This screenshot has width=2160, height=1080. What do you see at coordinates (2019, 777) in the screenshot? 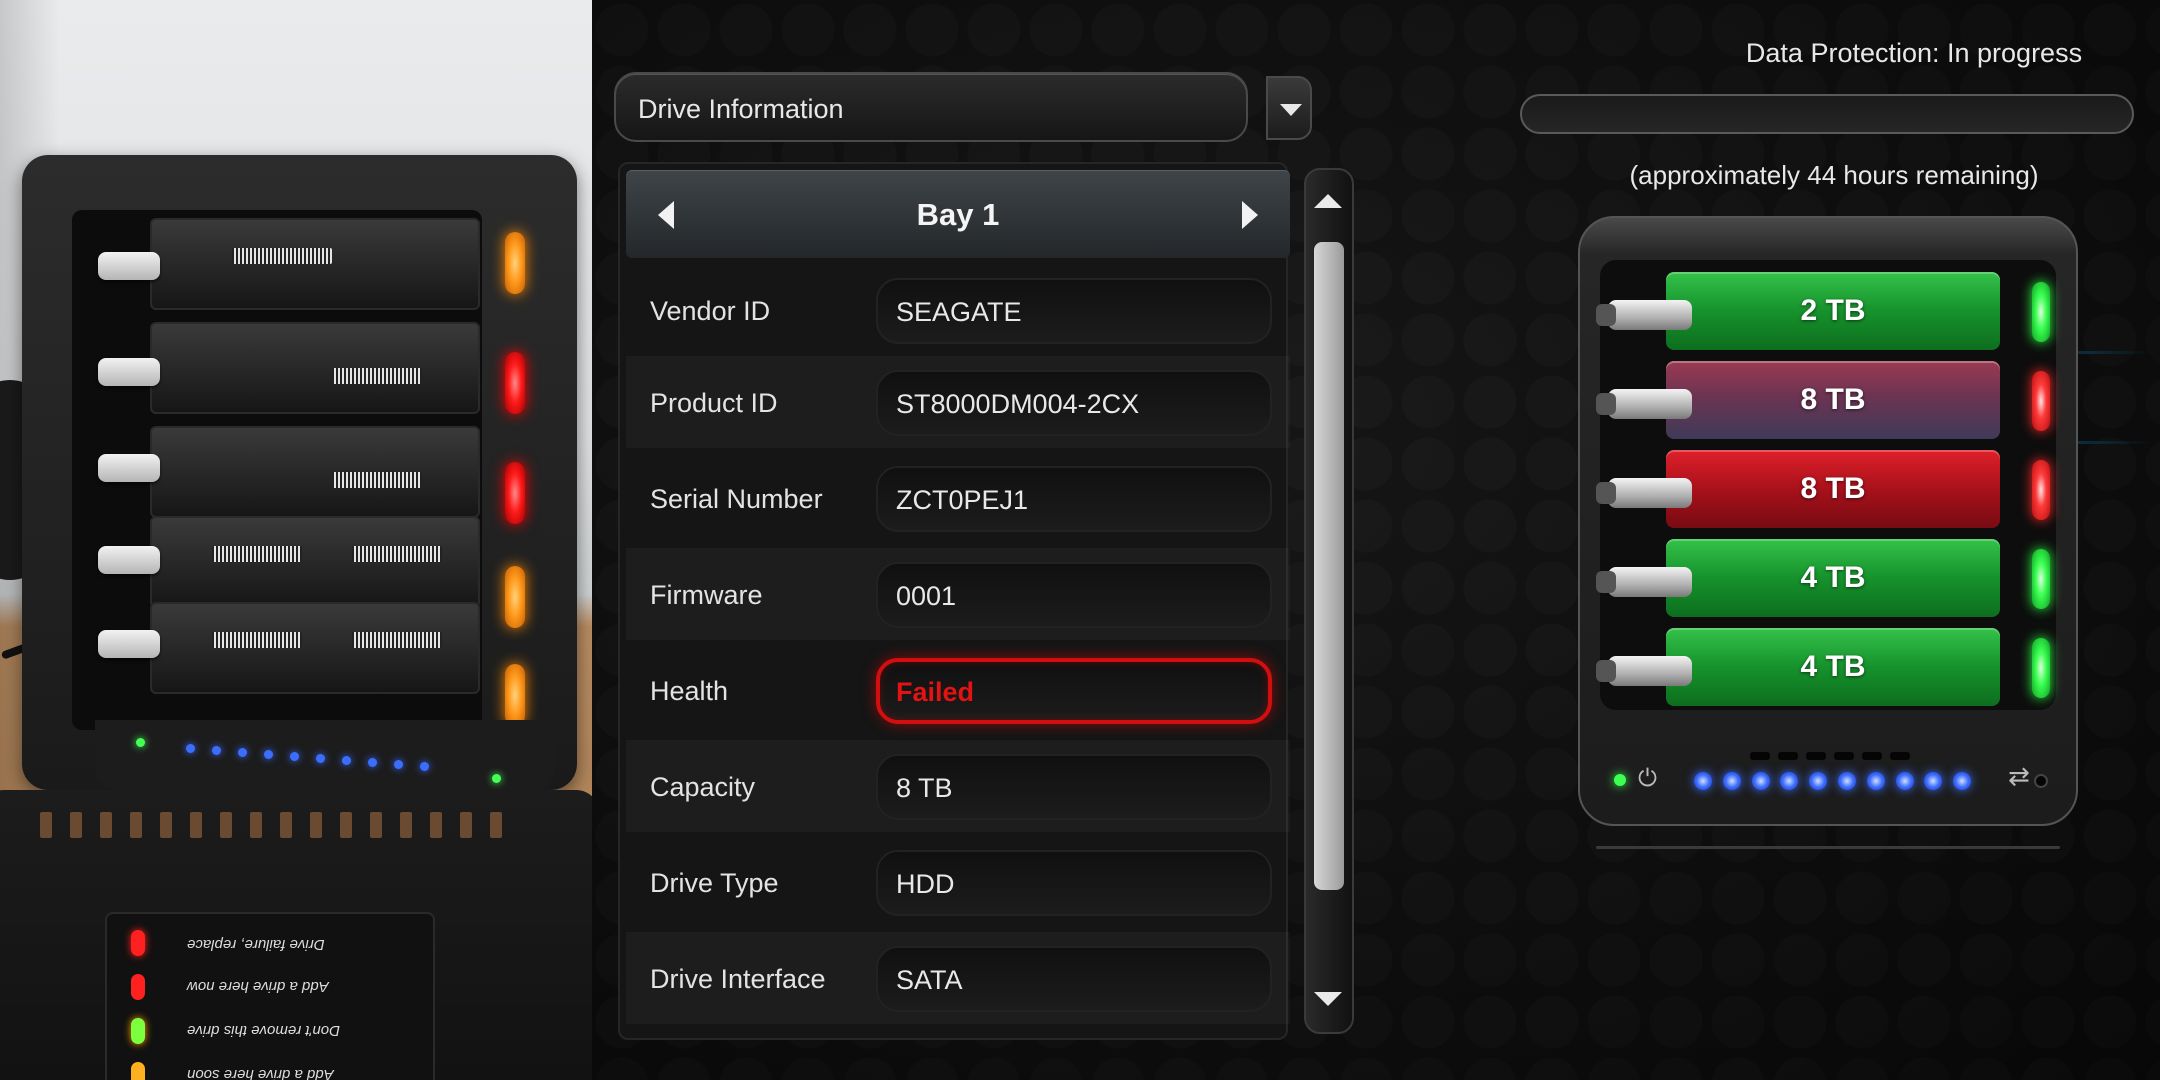
I see `swap-arrows-icon: ⇄` at bounding box center [2019, 777].